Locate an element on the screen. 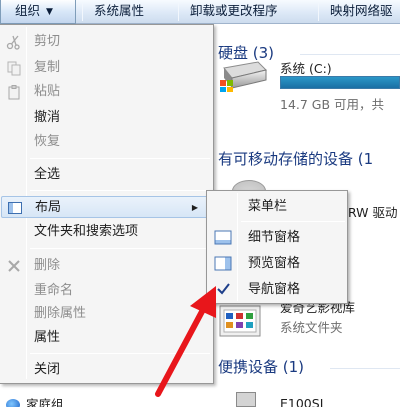  homegroup-label: 家庭组 is located at coordinates (45, 402).